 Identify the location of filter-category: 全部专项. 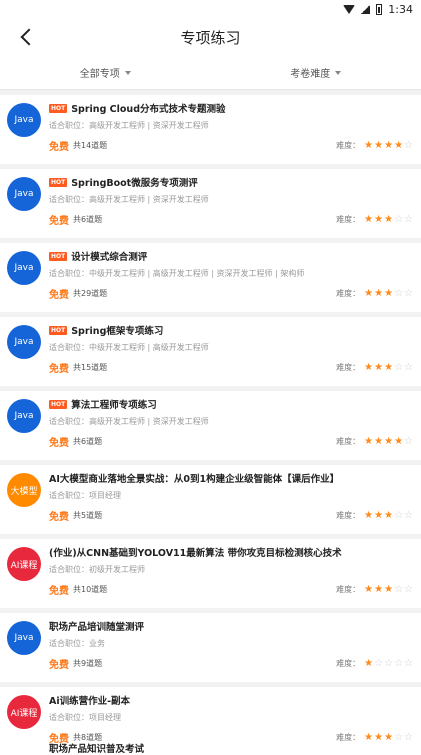
(105, 72).